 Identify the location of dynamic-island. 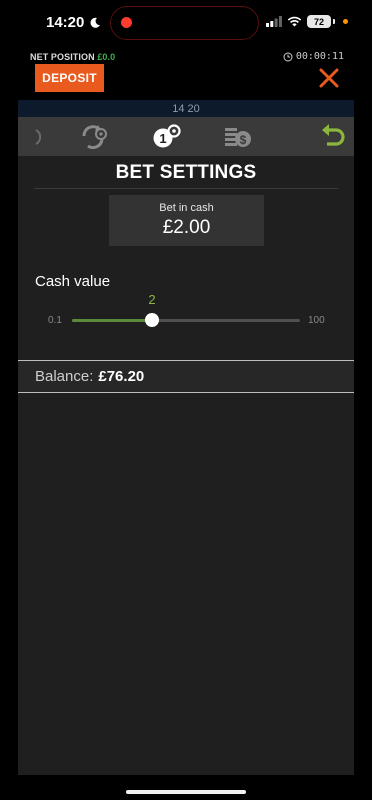
(184, 23).